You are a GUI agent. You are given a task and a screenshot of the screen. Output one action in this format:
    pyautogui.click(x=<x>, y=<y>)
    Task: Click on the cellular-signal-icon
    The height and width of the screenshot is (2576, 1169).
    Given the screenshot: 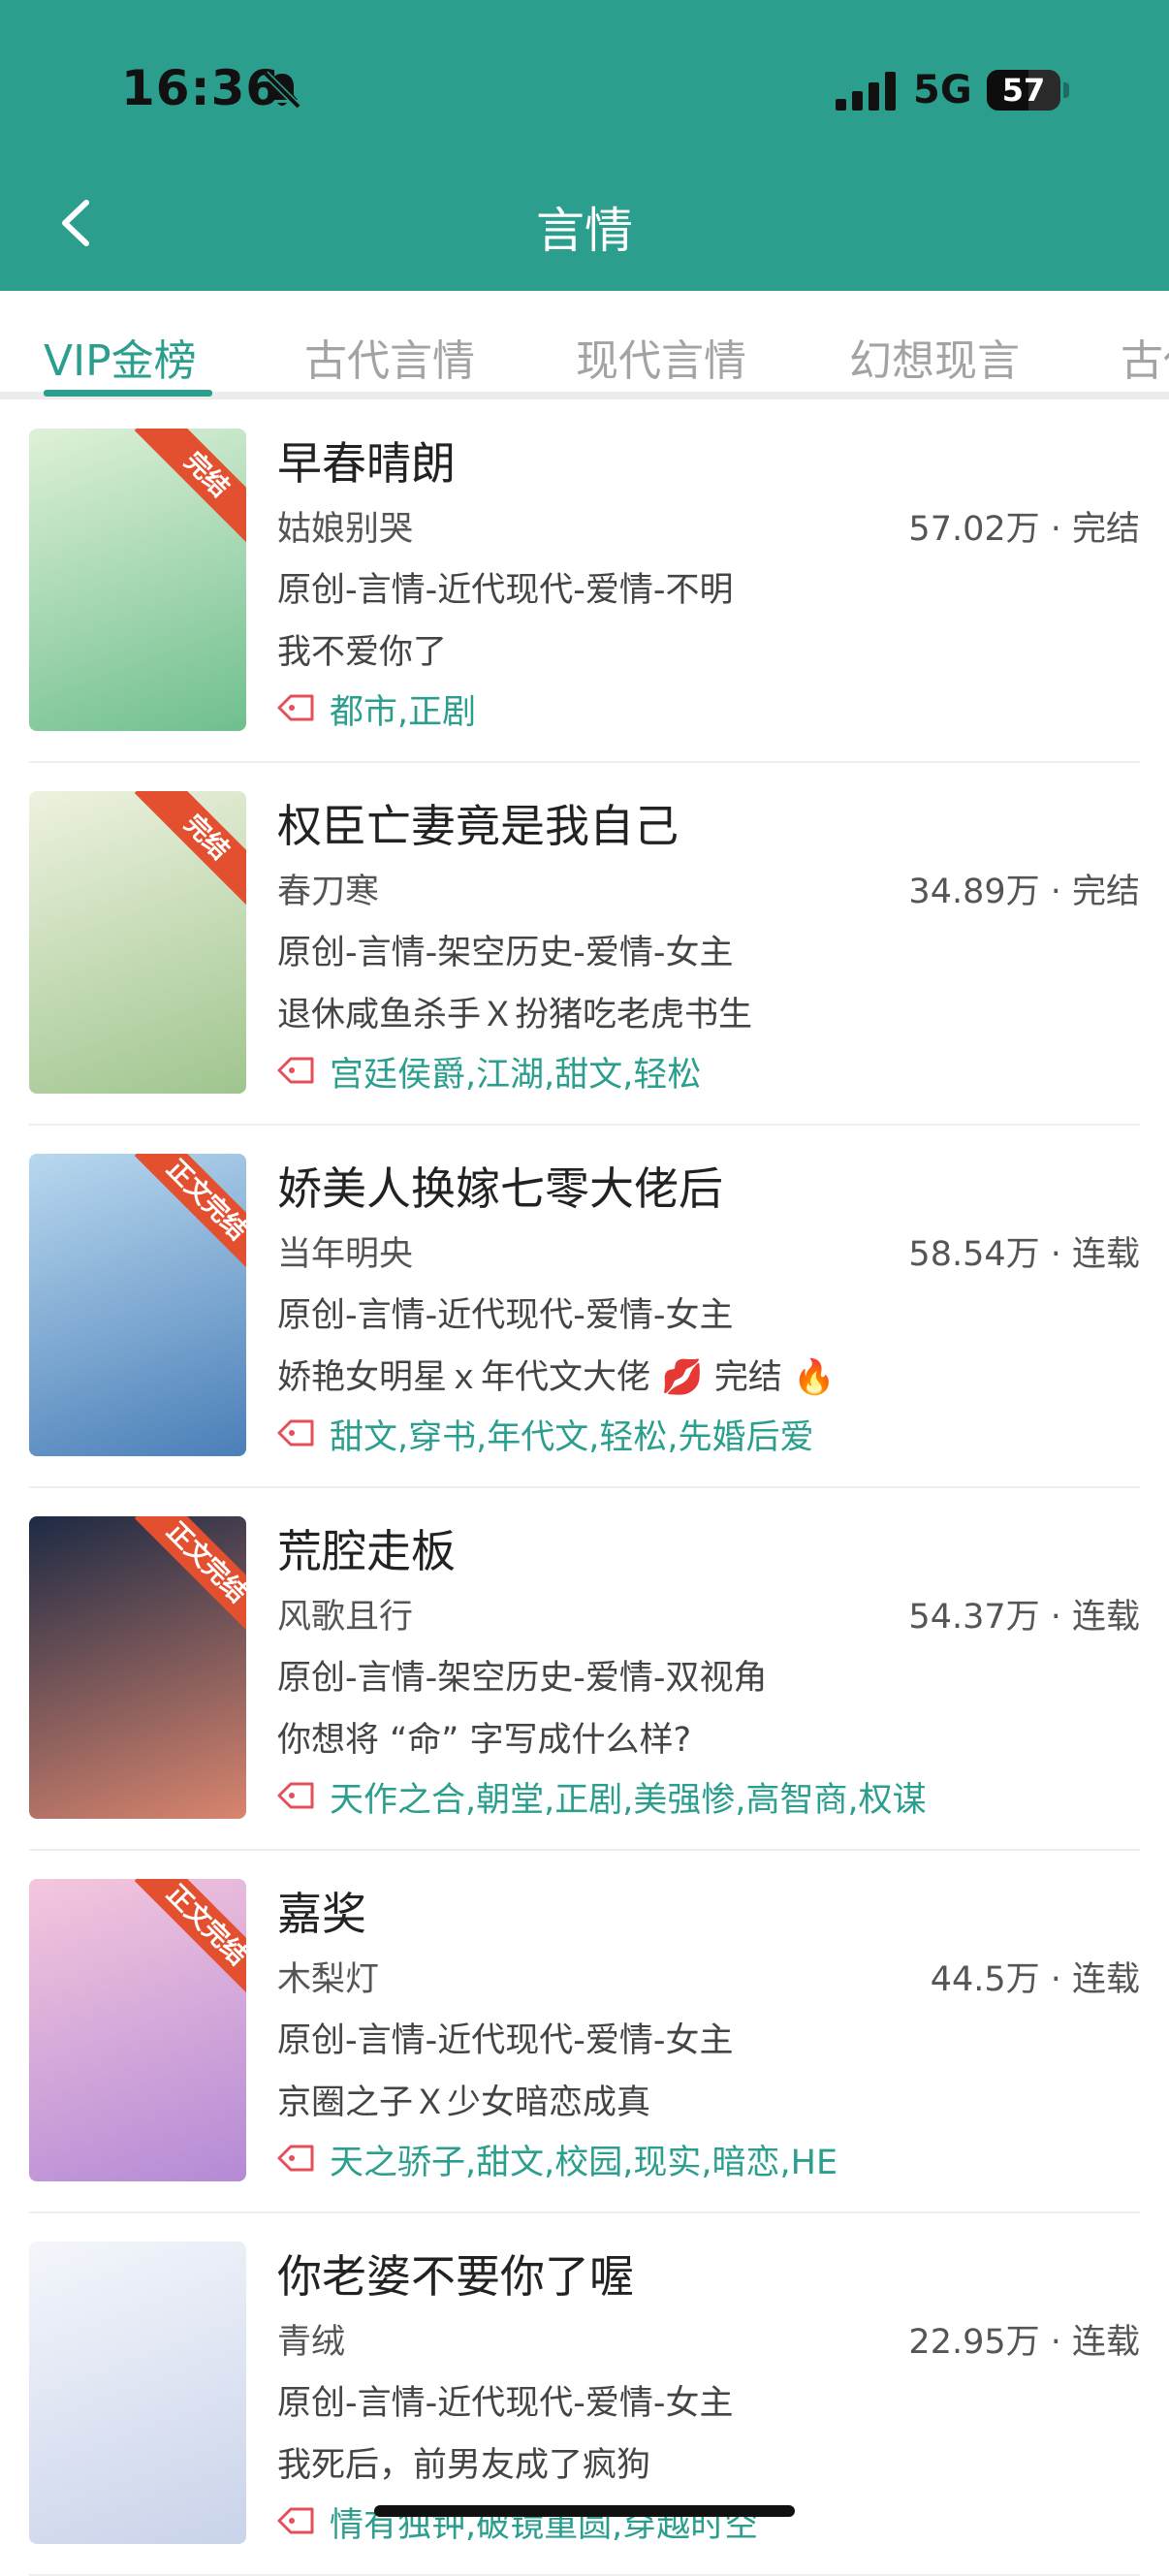 What is the action you would take?
    pyautogui.click(x=866, y=91)
    